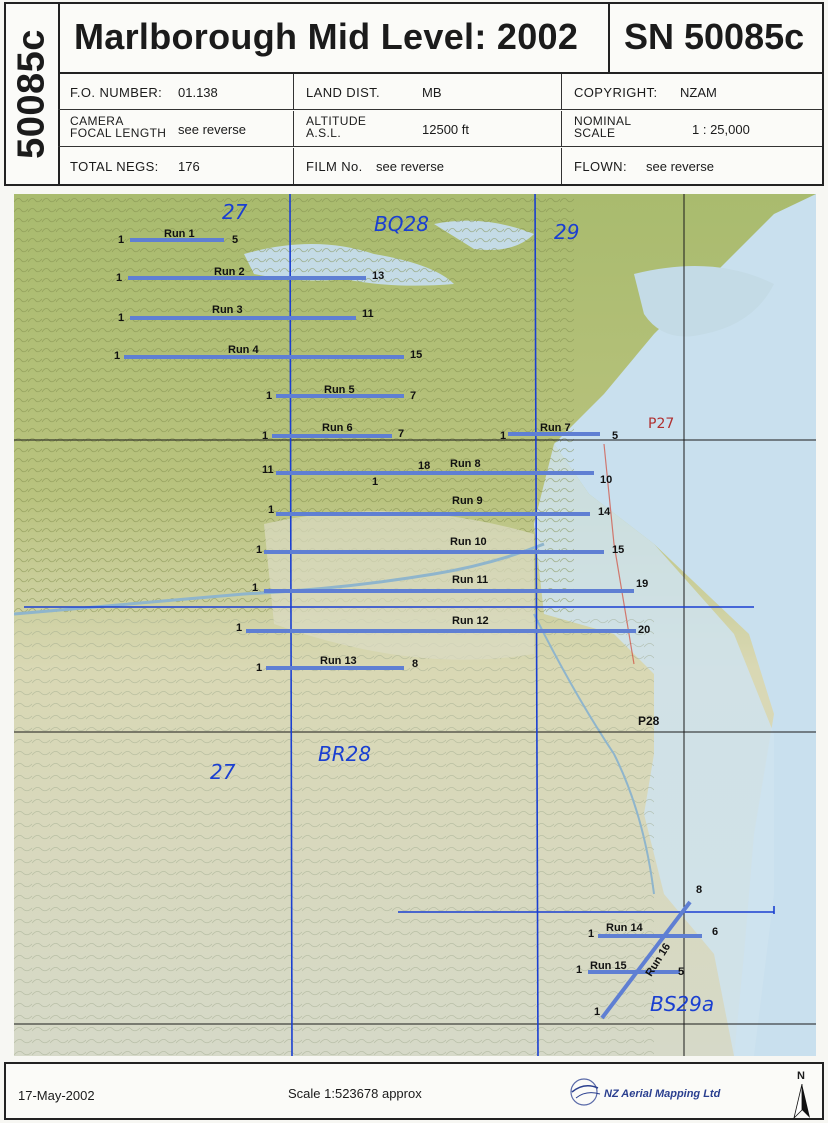 The height and width of the screenshot is (1123, 828). I want to click on fo-number-value: 01.138, so click(198, 92).